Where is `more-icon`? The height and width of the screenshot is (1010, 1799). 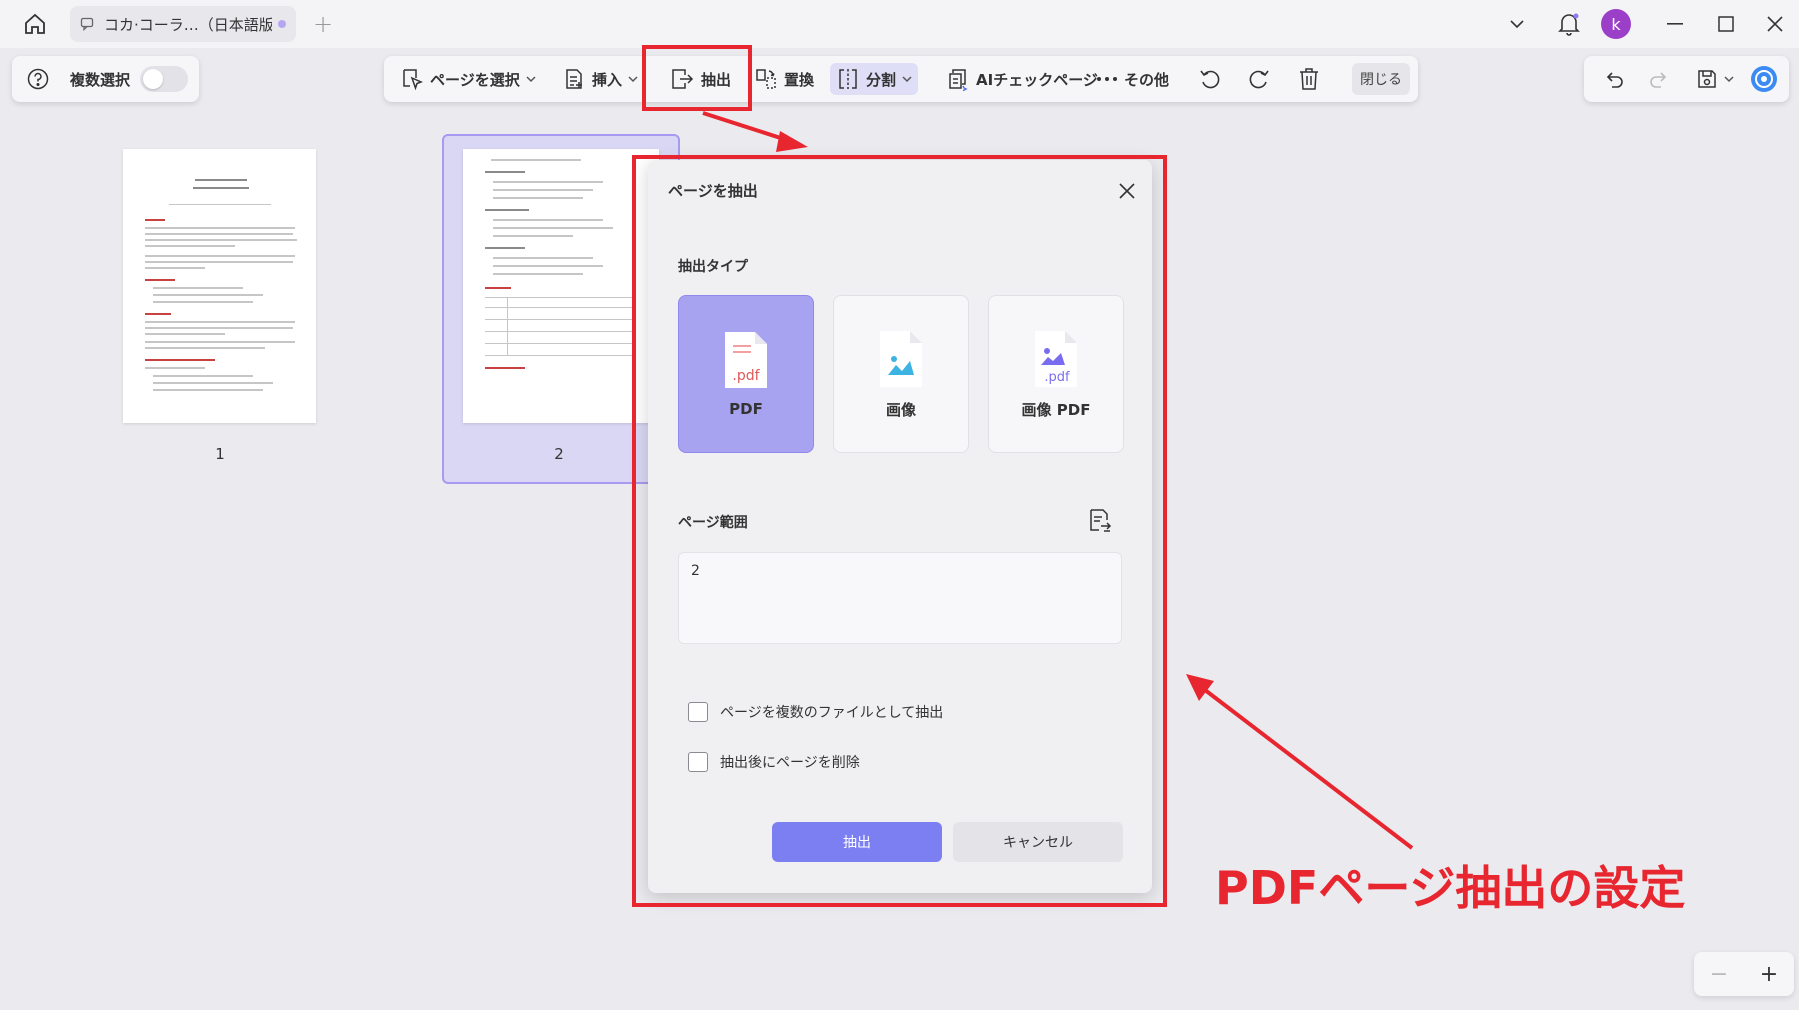 more-icon is located at coordinates (1107, 79).